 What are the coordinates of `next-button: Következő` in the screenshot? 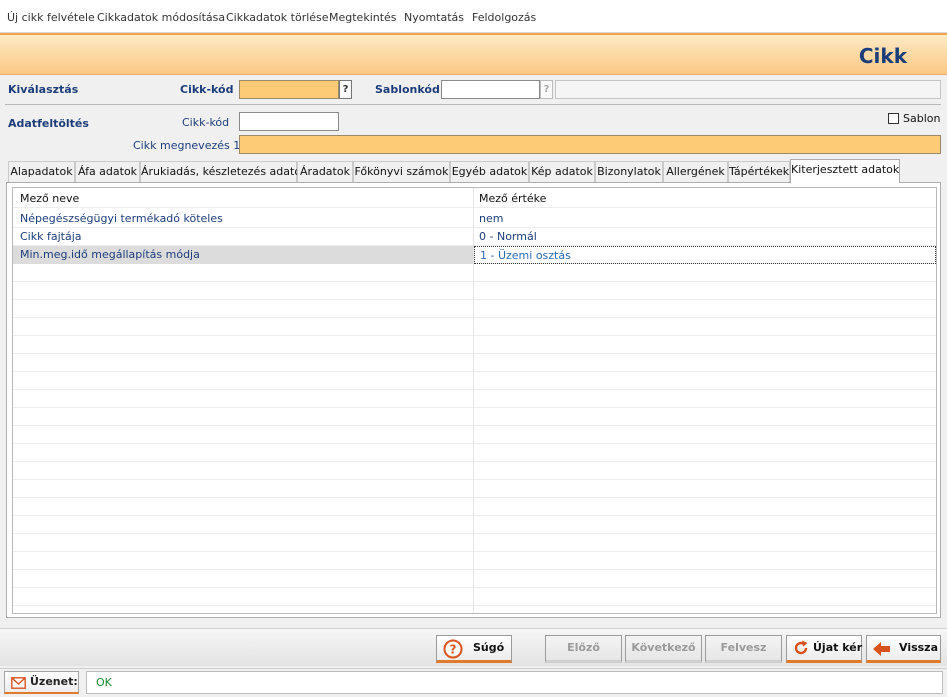 It's located at (663, 649).